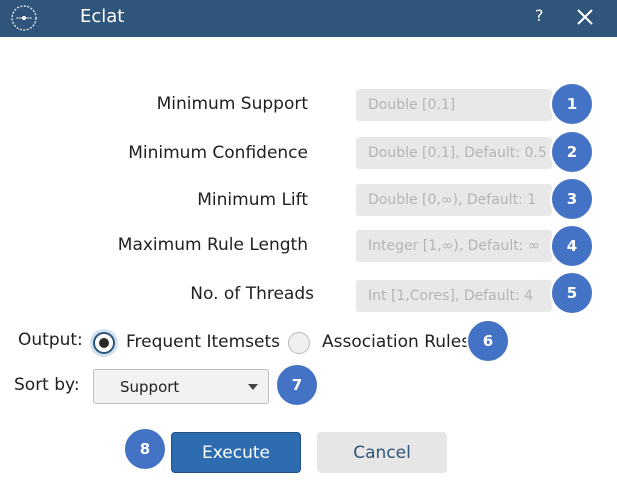  What do you see at coordinates (488, 341) in the screenshot?
I see `callout-badge-6: 6` at bounding box center [488, 341].